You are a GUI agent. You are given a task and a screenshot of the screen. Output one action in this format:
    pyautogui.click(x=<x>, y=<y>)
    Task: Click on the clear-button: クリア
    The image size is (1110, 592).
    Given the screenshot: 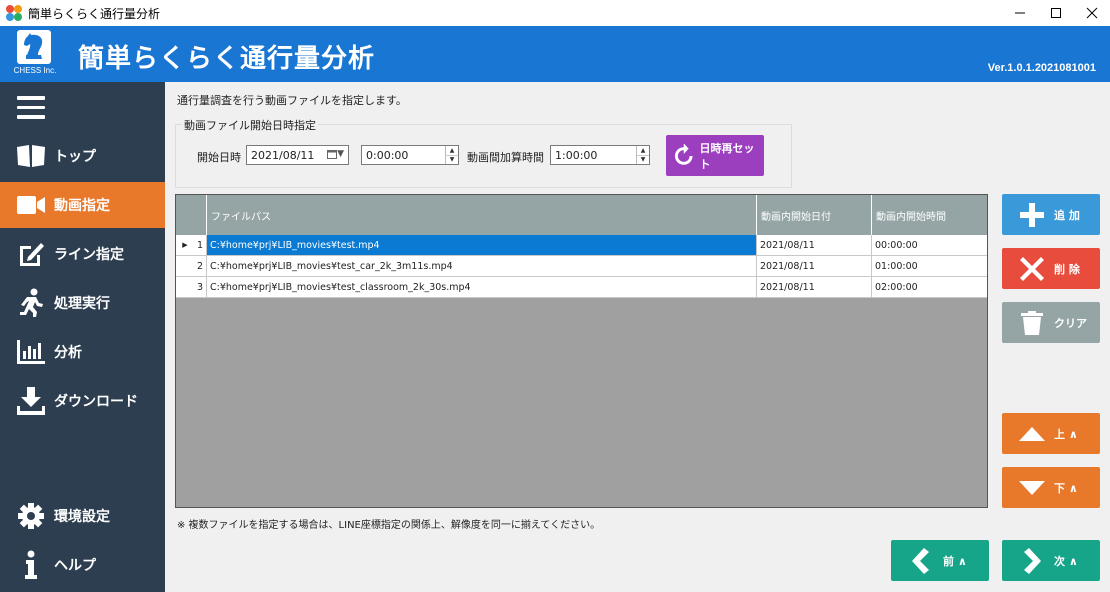 What is the action you would take?
    pyautogui.click(x=1051, y=322)
    